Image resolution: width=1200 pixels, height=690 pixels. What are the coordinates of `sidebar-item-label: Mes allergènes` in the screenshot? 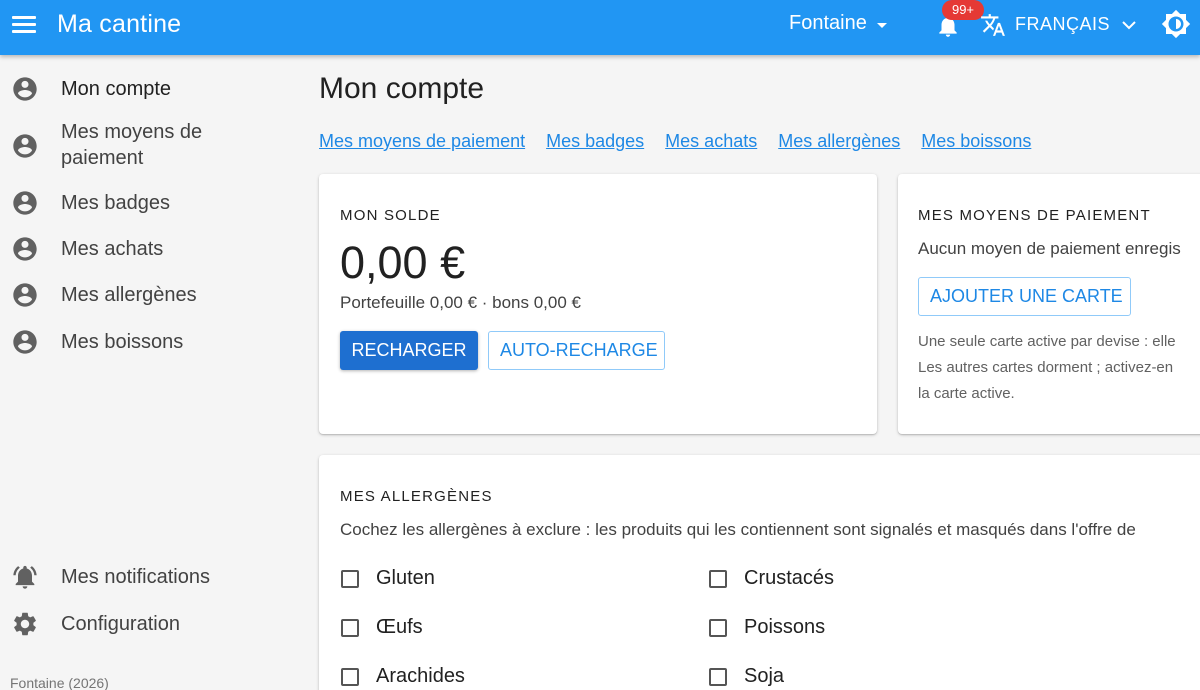 It's located at (129, 295).